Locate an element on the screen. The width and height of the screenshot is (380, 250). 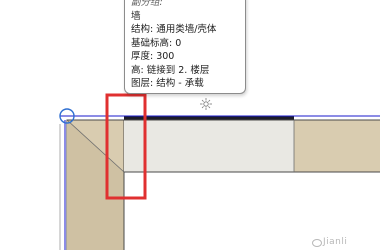
tooltip-element-type: 墙 is located at coordinates (136, 16).